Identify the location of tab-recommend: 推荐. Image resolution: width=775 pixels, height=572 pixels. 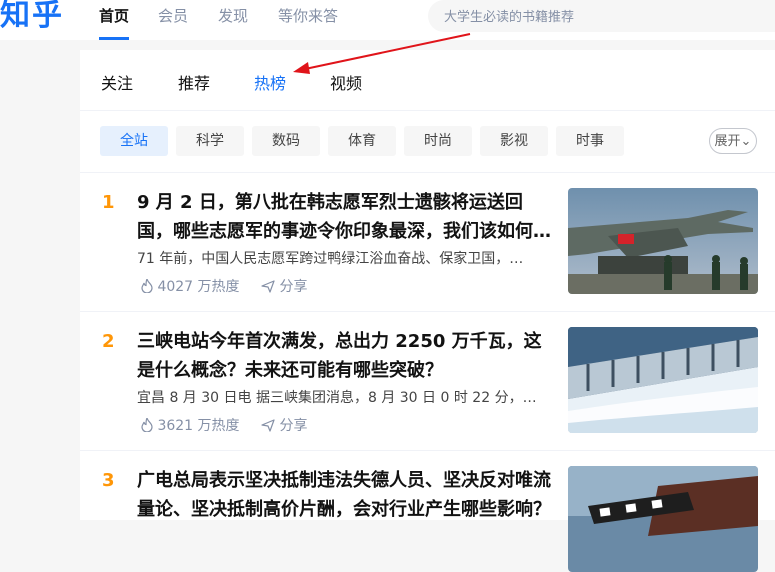
(194, 82).